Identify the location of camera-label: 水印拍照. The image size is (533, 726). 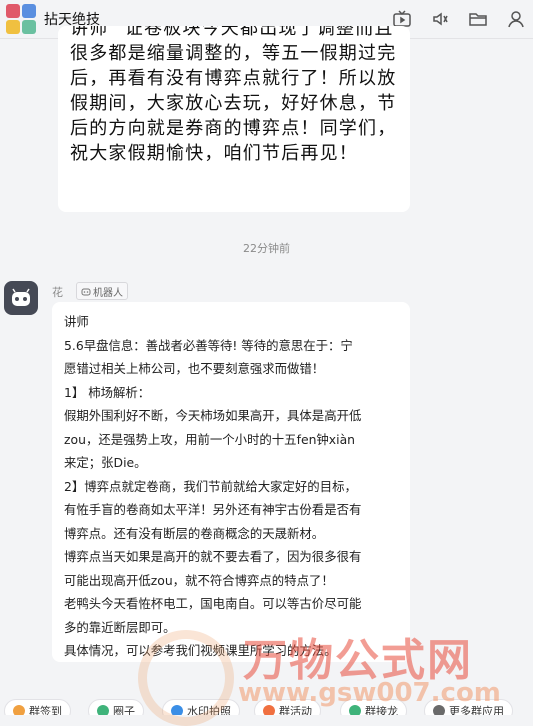
(209, 710).